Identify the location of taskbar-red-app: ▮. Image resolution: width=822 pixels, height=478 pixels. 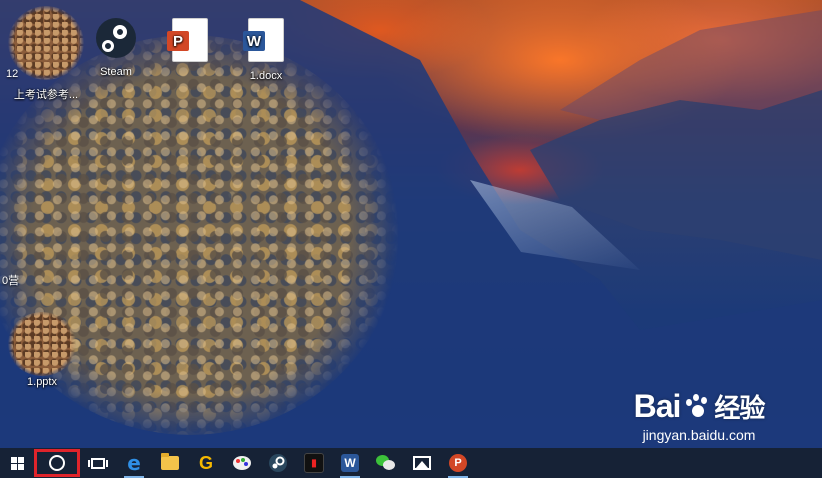
(314, 463).